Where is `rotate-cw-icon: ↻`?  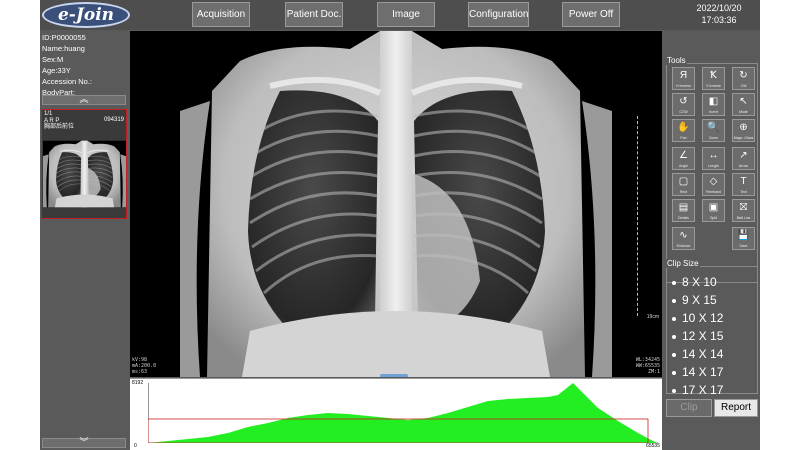
rotate-cw-icon: ↻ is located at coordinates (743, 75).